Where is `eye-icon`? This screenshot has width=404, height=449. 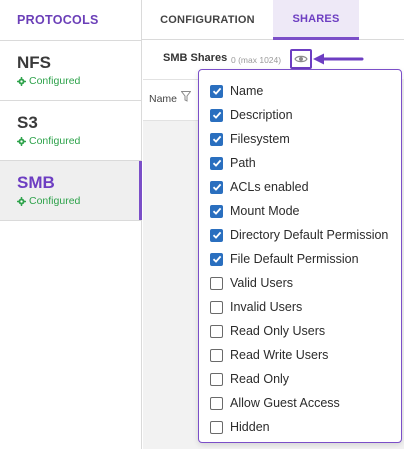 eye-icon is located at coordinates (301, 59).